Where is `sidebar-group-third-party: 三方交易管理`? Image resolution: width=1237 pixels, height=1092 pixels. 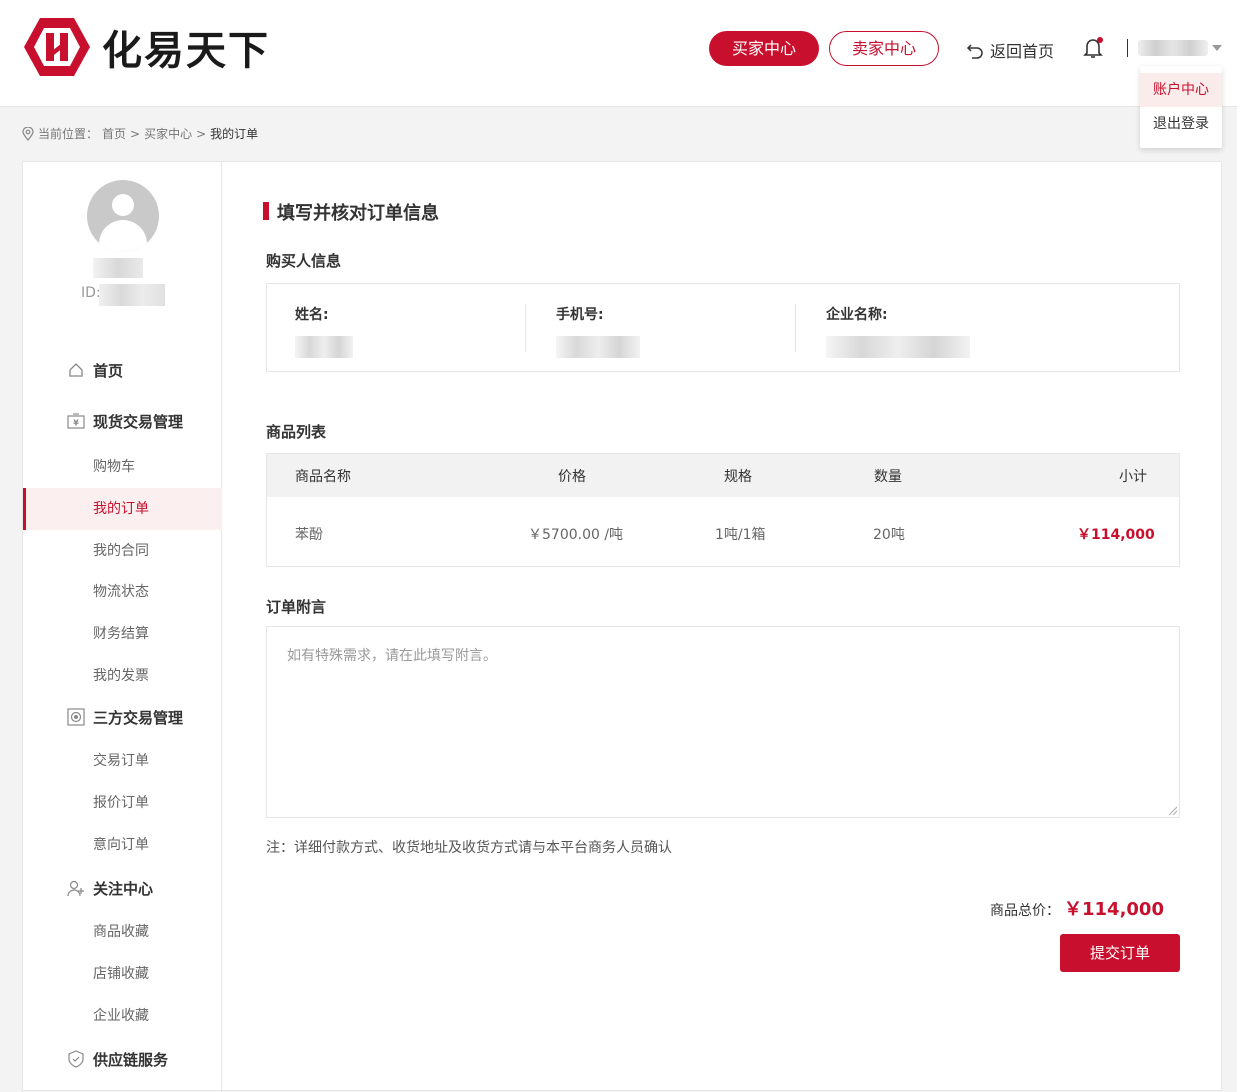
sidebar-group-third-party: 三方交易管理 is located at coordinates (122, 717).